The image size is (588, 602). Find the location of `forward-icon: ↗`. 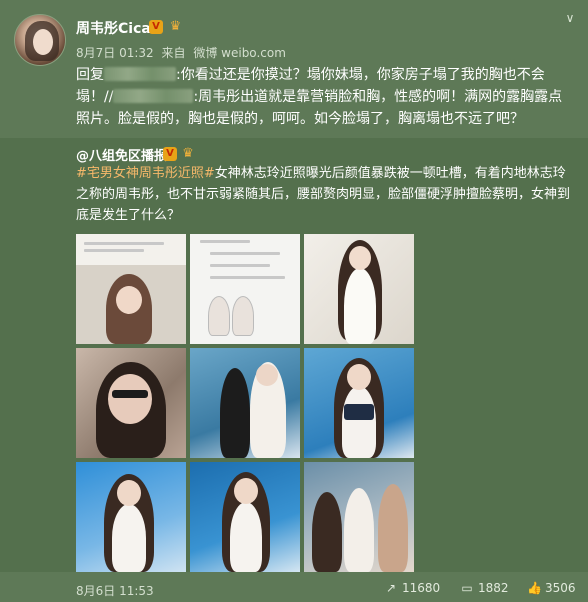

forward-icon: ↗ is located at coordinates (391, 588).